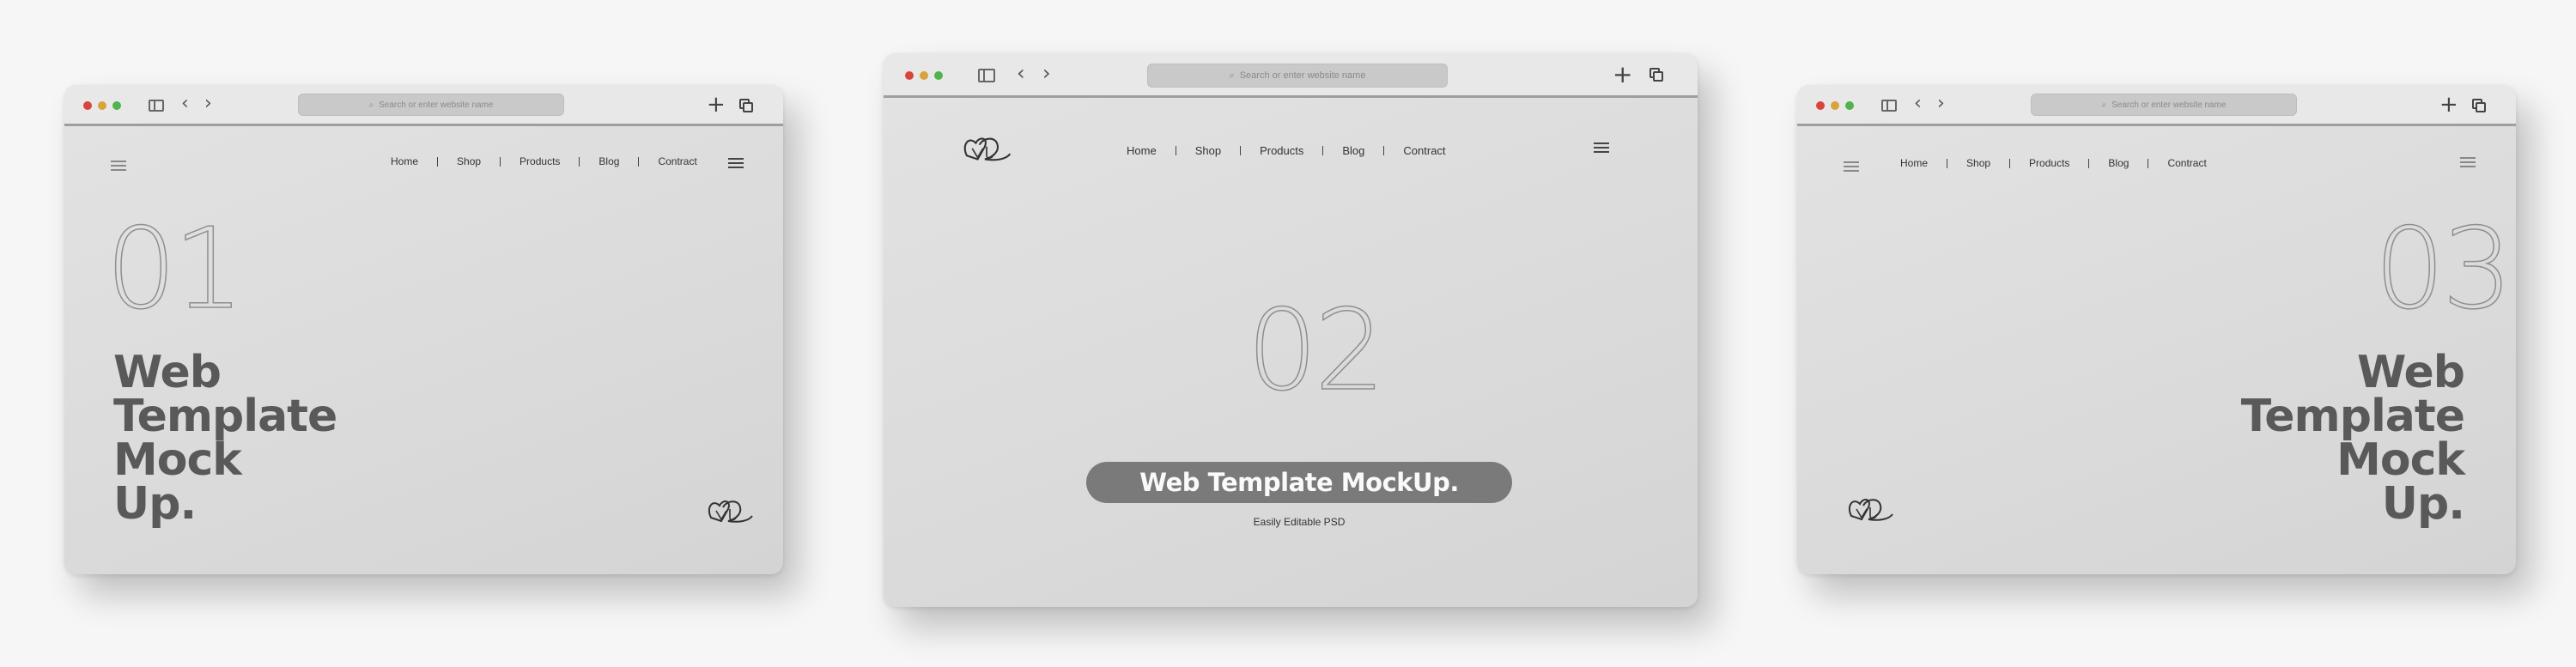  Describe the element at coordinates (2443, 269) in the screenshot. I see `section-number: 03` at that location.